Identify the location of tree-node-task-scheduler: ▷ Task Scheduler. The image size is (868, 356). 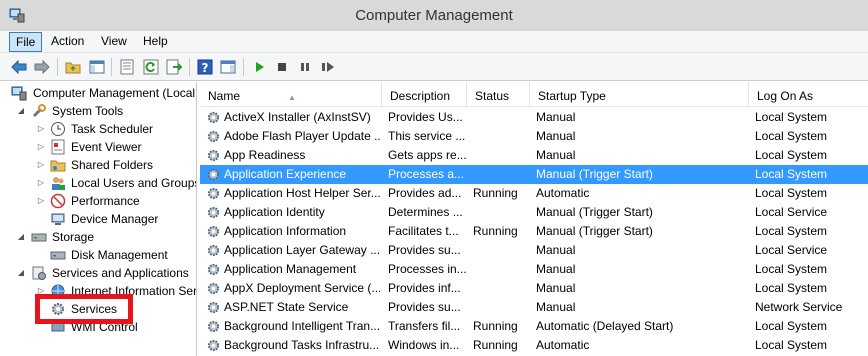
(98, 129).